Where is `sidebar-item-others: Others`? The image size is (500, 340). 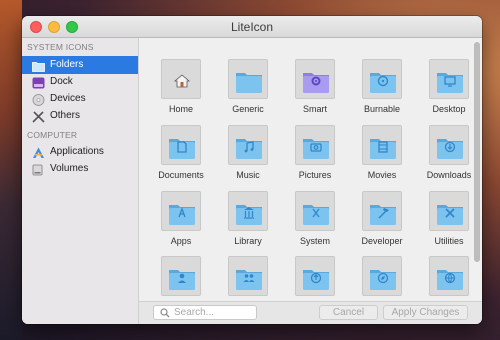 sidebar-item-others: Others is located at coordinates (80, 116).